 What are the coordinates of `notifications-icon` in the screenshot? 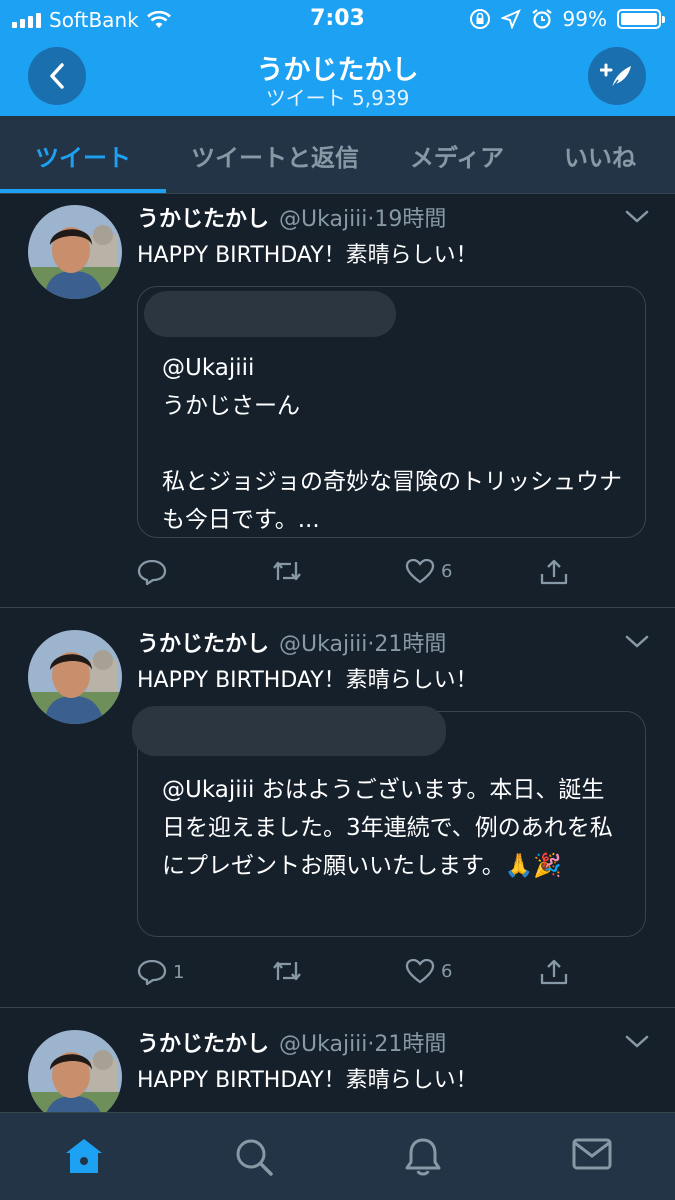 It's located at (423, 1157).